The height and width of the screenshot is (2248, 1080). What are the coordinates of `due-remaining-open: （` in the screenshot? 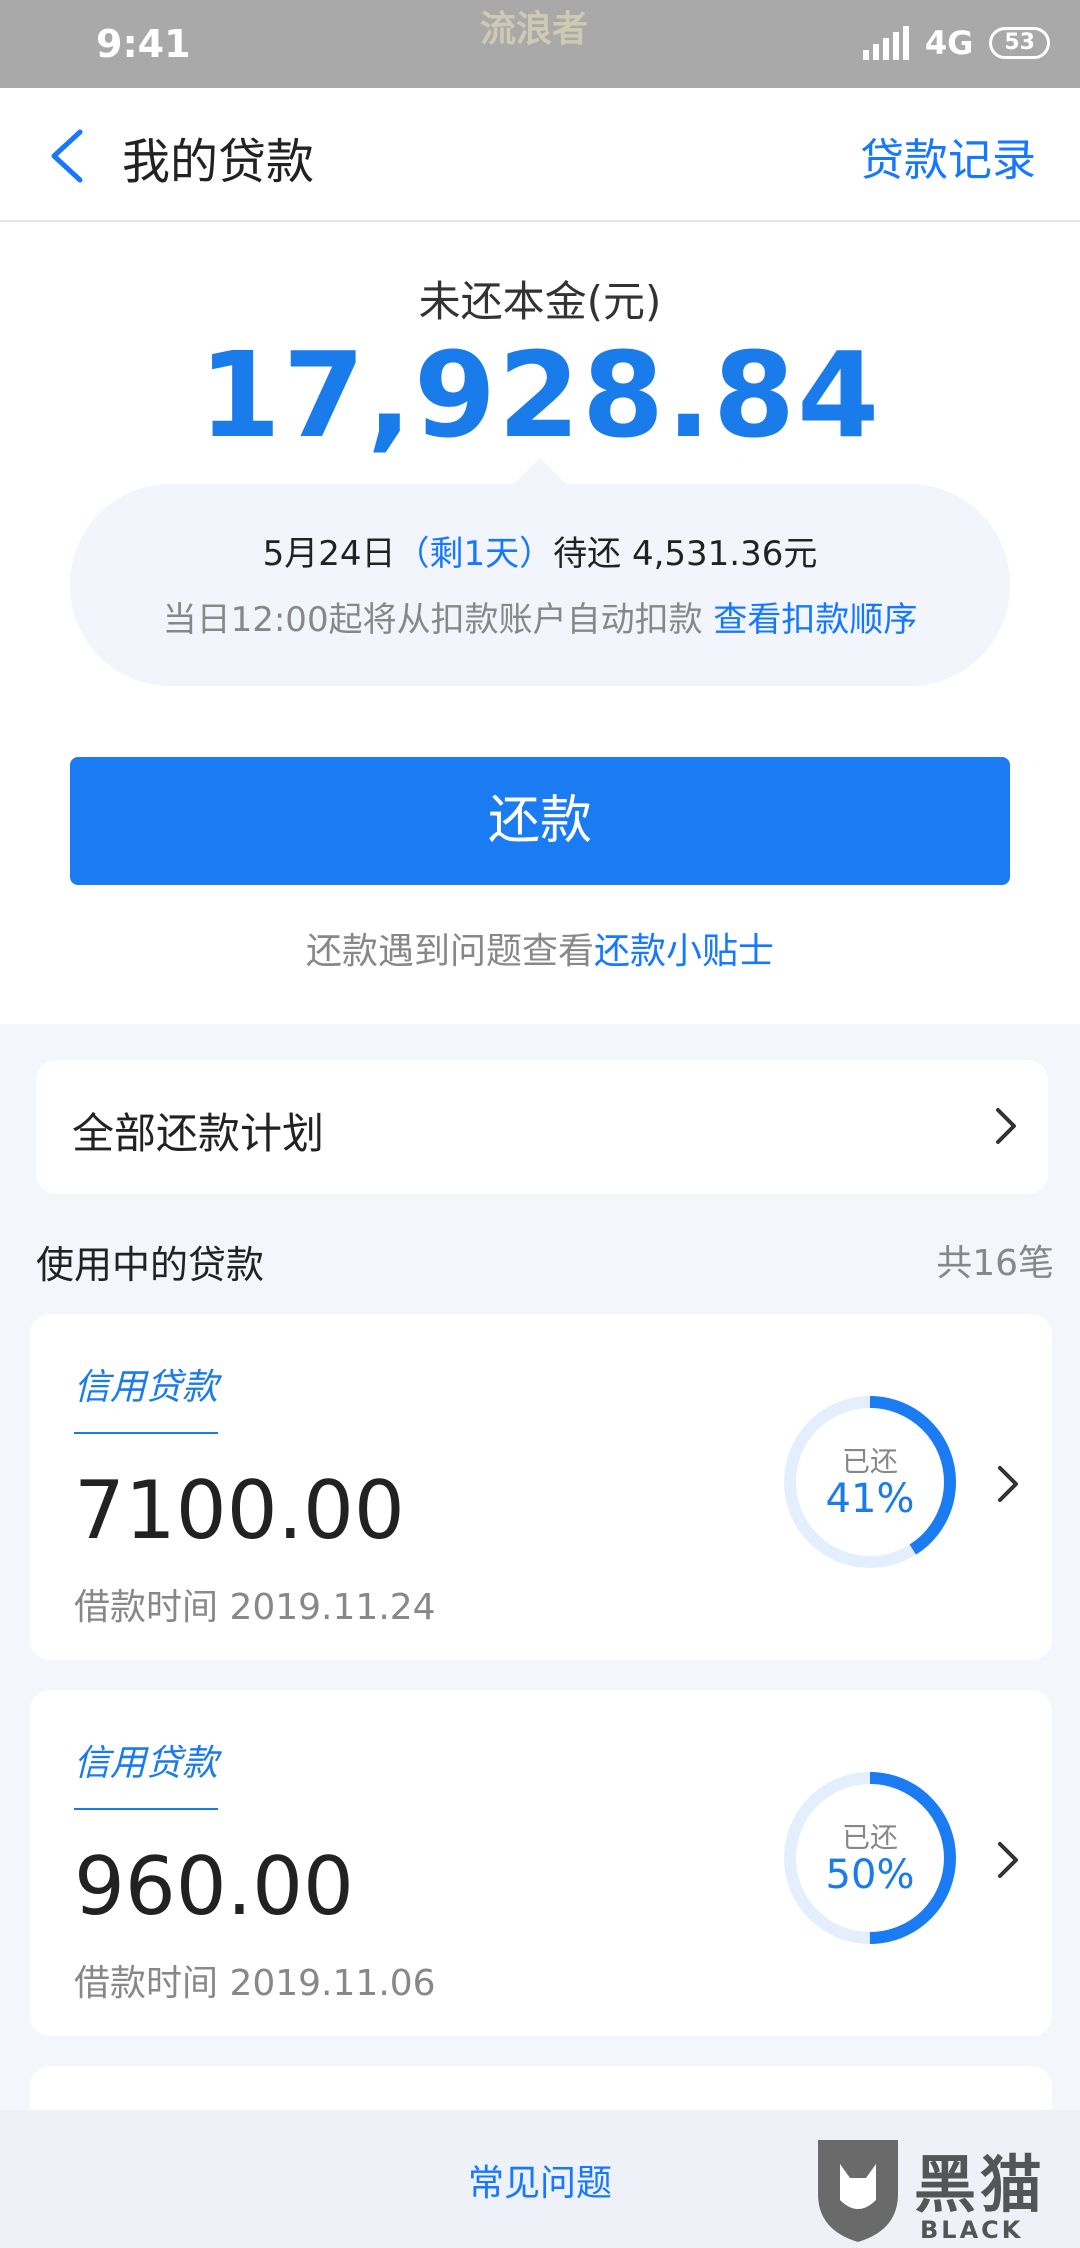 It's located at (412, 554).